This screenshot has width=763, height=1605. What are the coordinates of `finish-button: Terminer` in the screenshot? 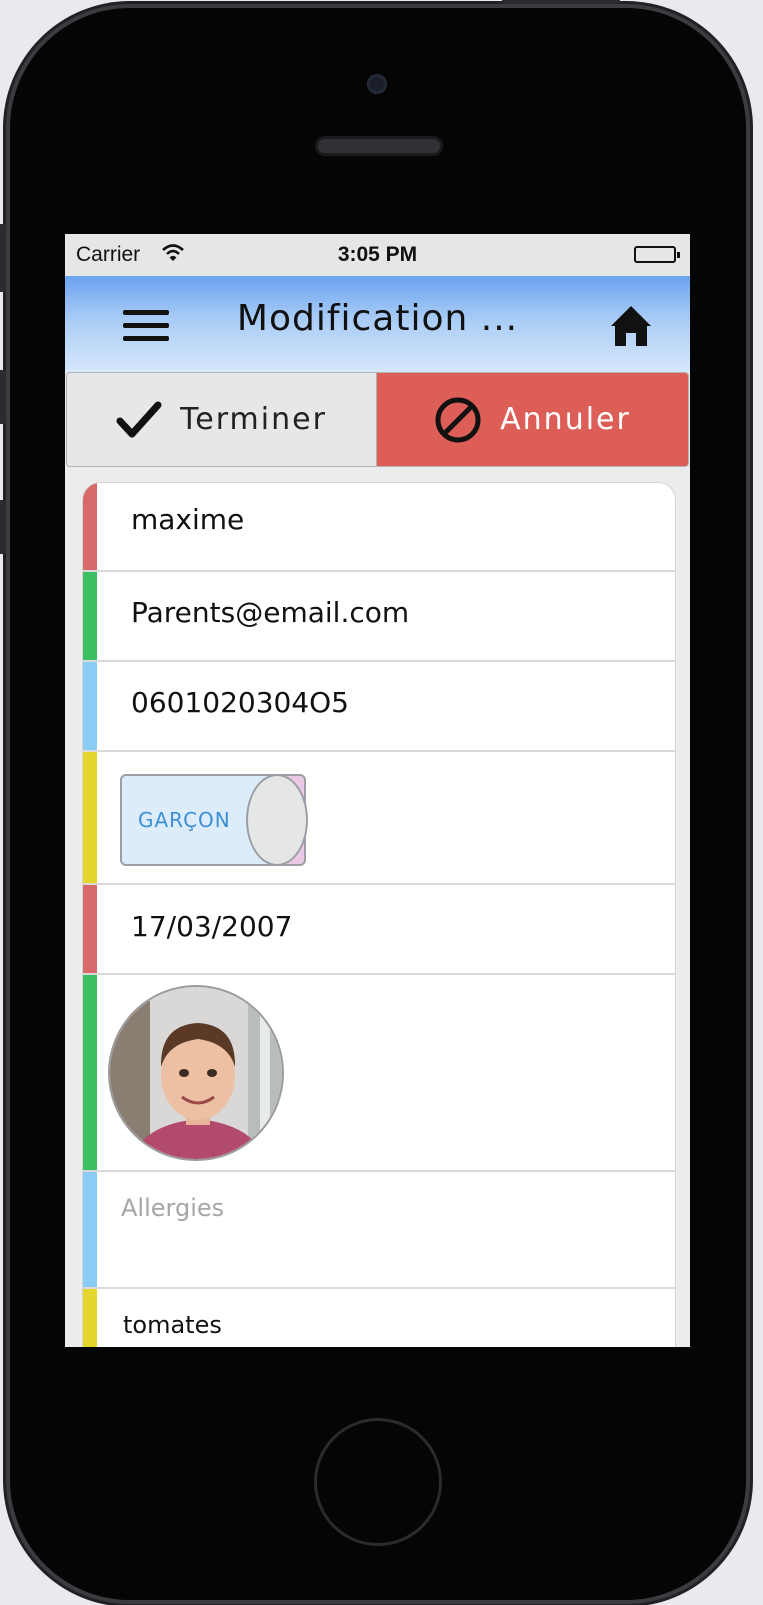 It's located at (221, 419).